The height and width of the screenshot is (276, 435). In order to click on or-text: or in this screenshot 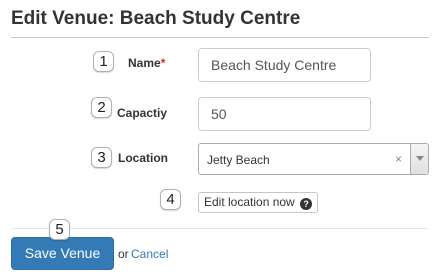, I will do `click(123, 254)`.